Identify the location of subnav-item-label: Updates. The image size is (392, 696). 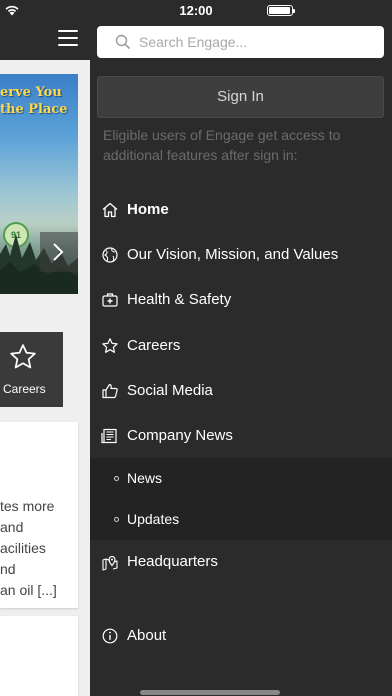
(153, 519).